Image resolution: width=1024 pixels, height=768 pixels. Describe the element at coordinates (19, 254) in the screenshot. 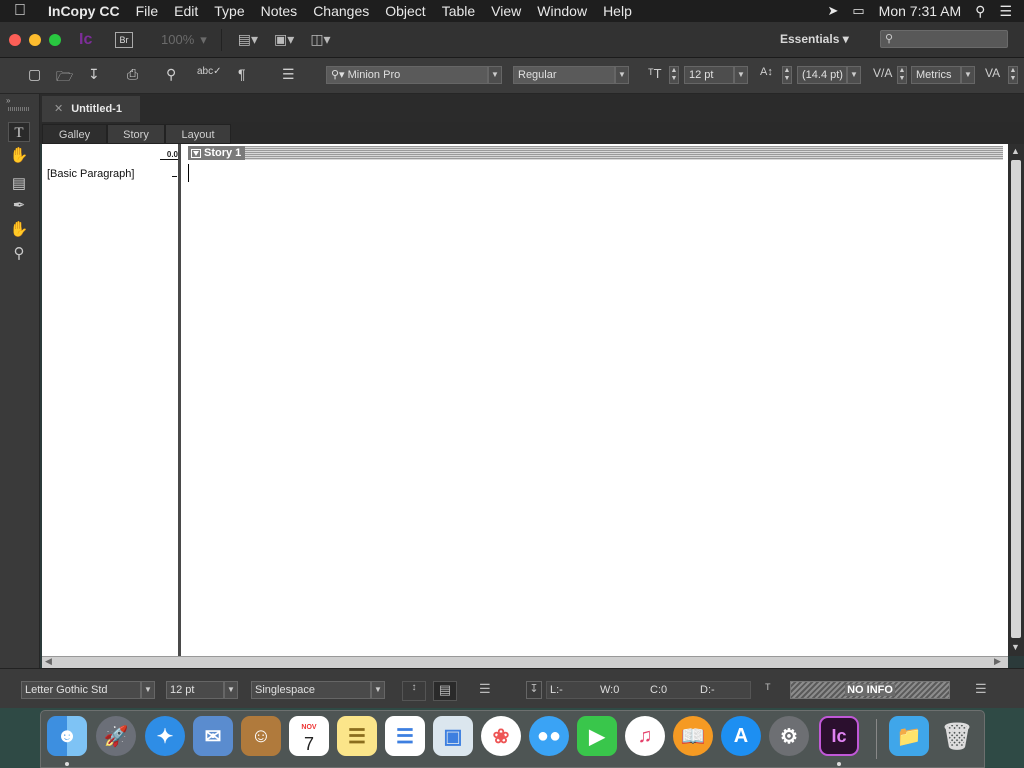

I see `zoom-tool-icon: ⚲` at that location.